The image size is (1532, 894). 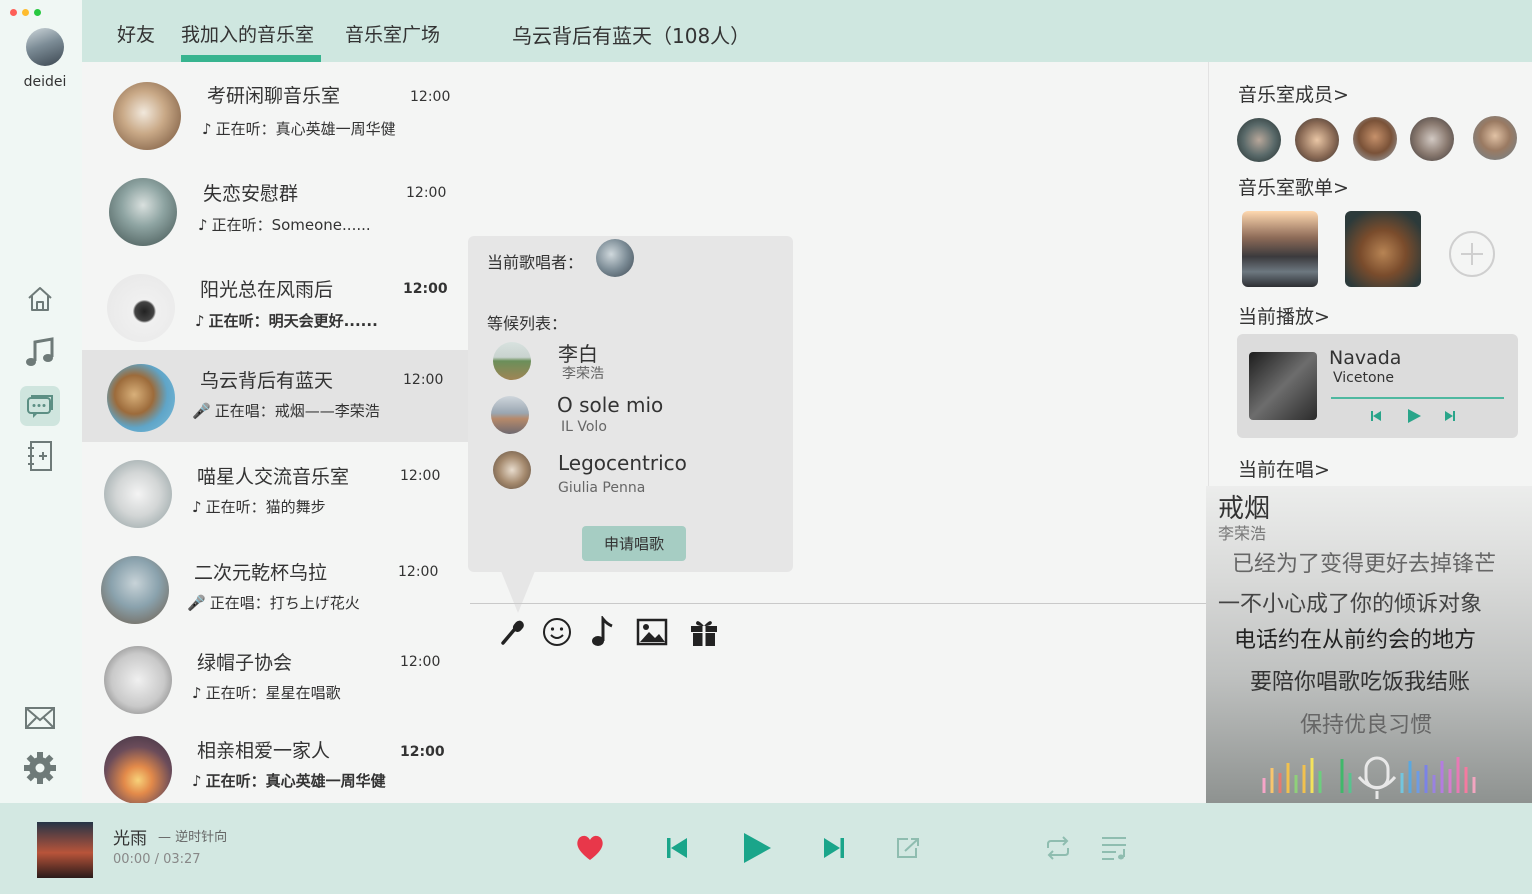 I want to click on mail-icon, so click(x=40, y=718).